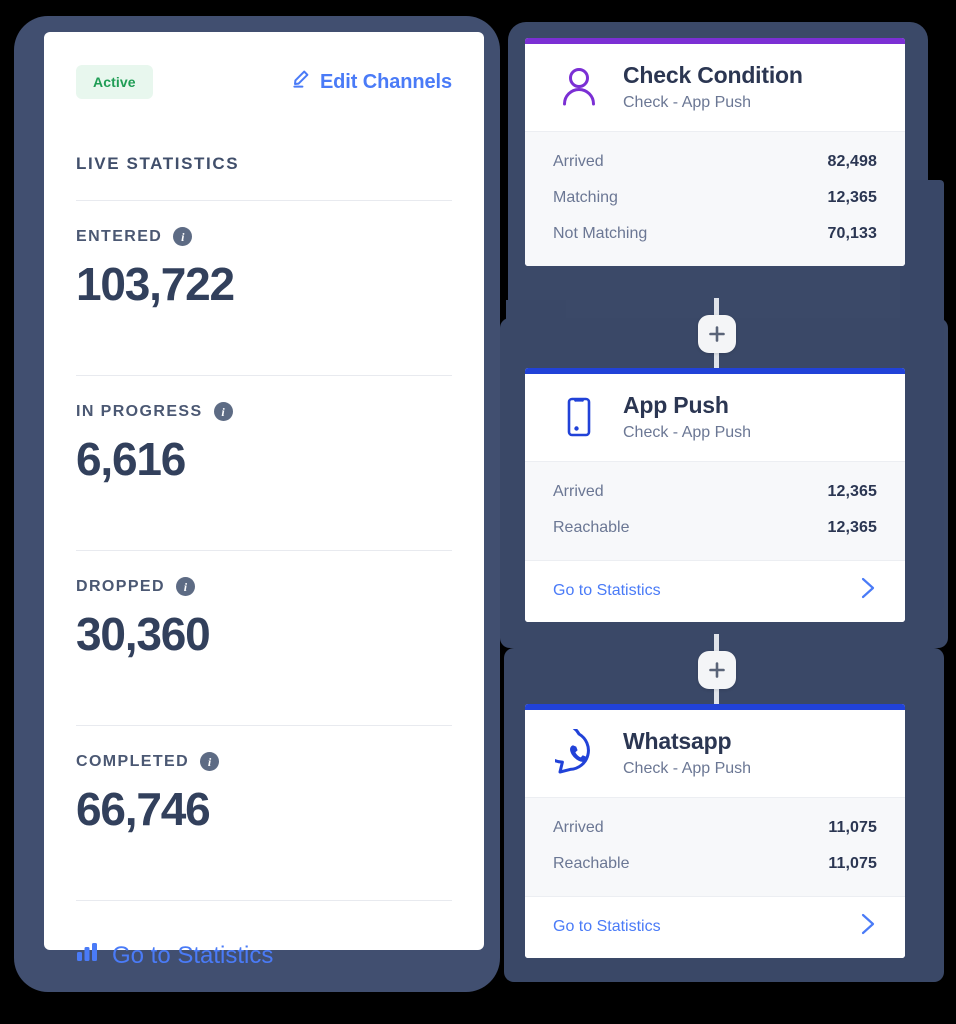 The width and height of the screenshot is (956, 1024). What do you see at coordinates (852, 233) in the screenshot?
I see `row-value: 70,133` at bounding box center [852, 233].